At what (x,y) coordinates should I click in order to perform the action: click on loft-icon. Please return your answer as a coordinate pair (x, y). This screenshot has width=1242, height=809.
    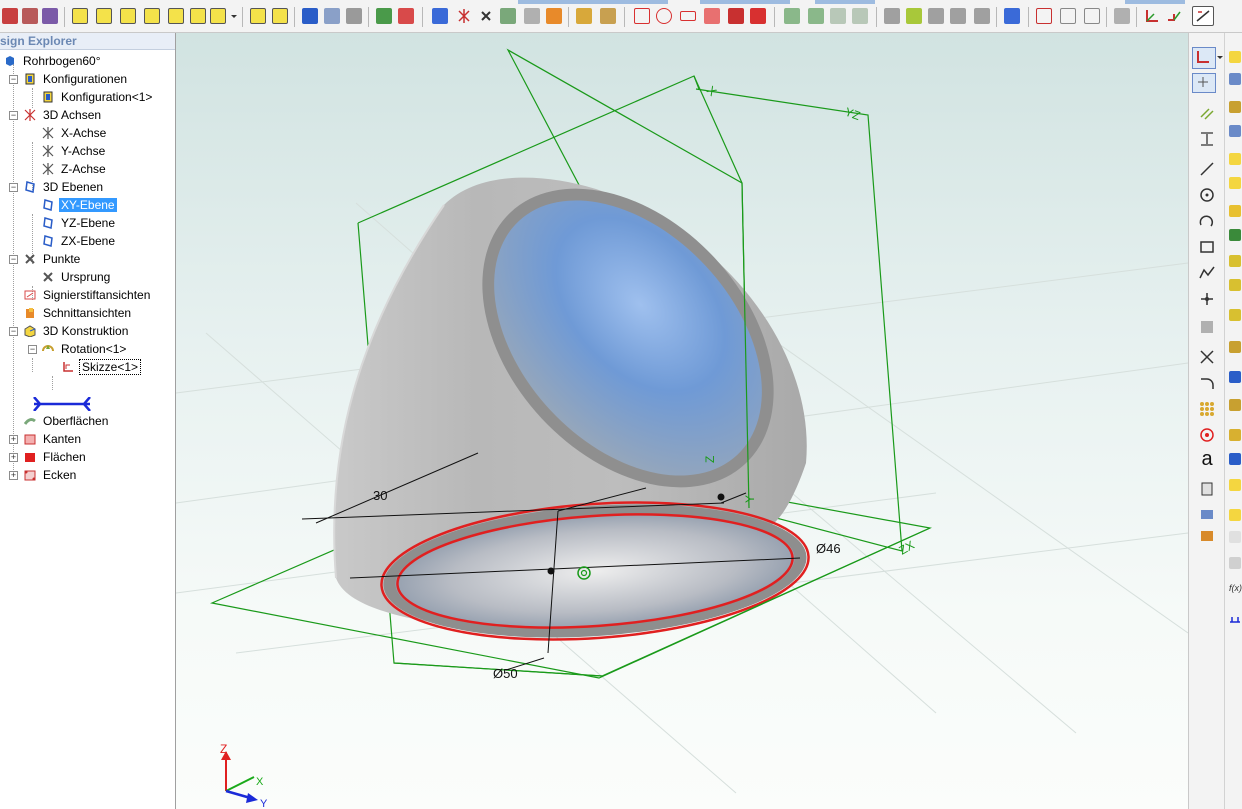
    Looking at the image, I should click on (1235, 183).